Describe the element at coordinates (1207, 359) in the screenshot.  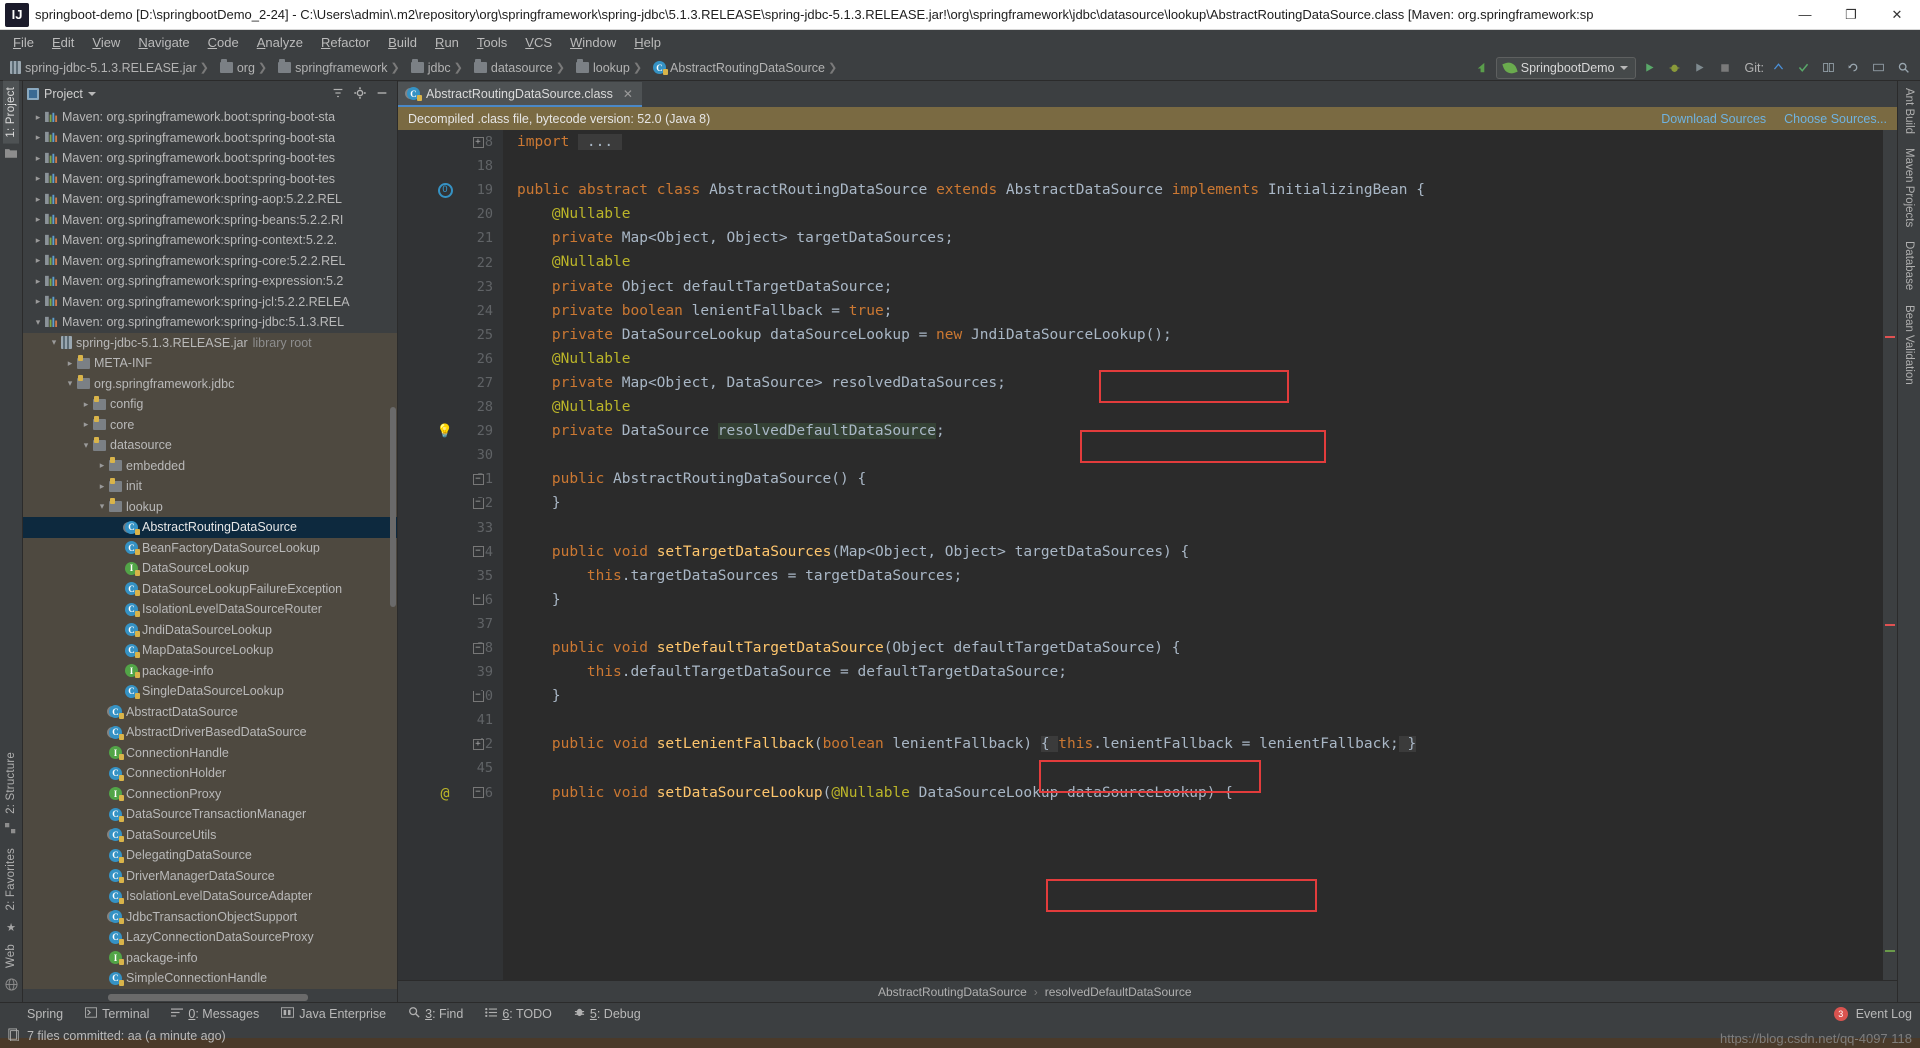
I see `code-line-26: @Nullable` at that location.